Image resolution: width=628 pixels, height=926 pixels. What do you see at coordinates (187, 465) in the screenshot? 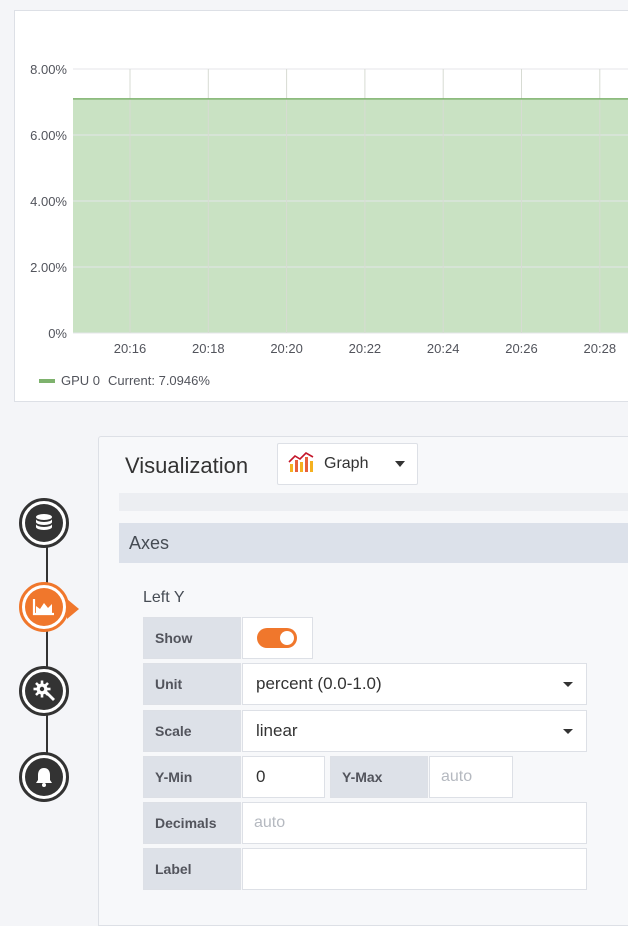
I see `visualization-title: Visualization` at bounding box center [187, 465].